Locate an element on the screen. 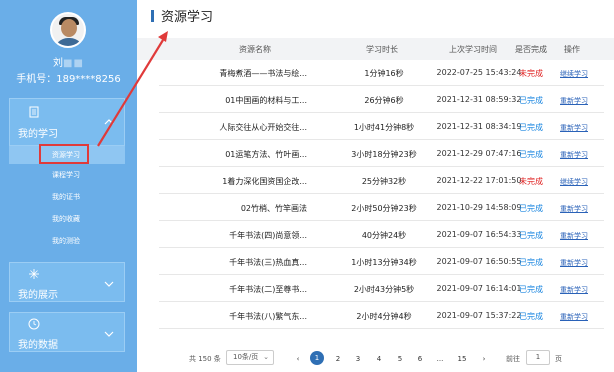  study-duration: 2小时43分钟5秒 is located at coordinates (384, 289).